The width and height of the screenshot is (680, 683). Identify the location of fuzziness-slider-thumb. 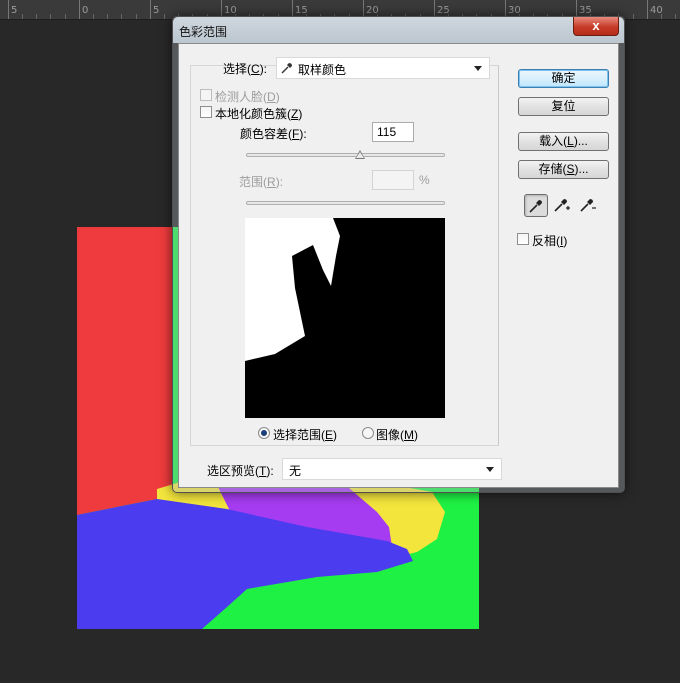
(360, 154).